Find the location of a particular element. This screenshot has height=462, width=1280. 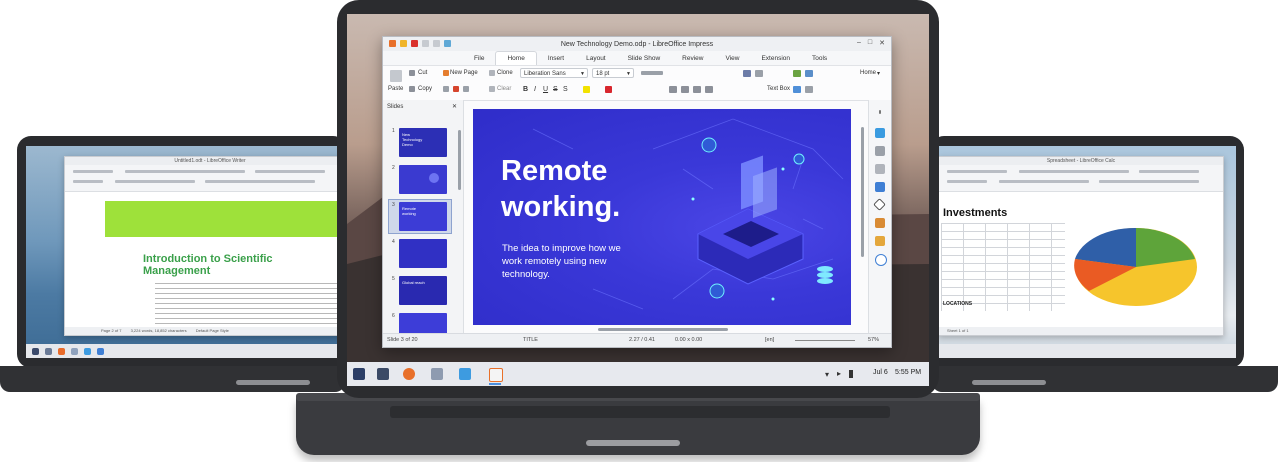

software-store-icon is located at coordinates (465, 374).